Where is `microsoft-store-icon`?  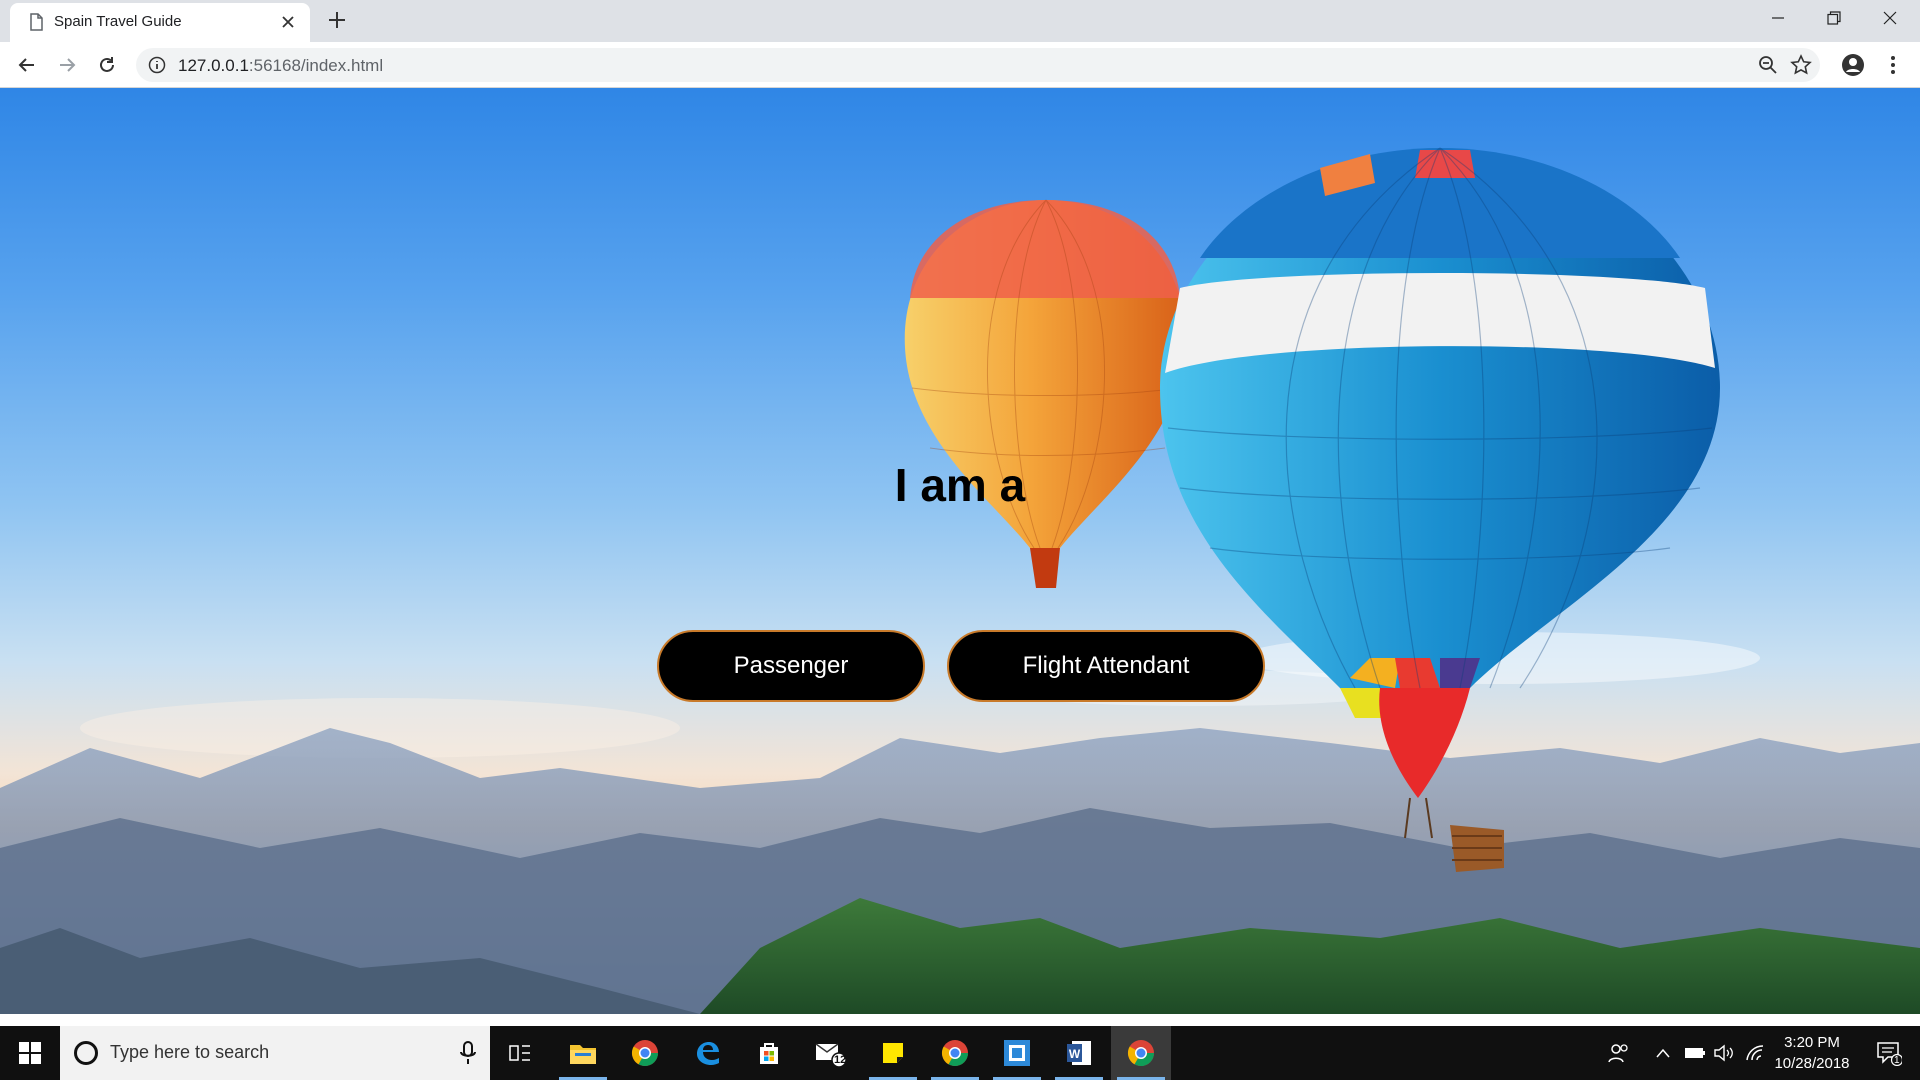 microsoft-store-icon is located at coordinates (769, 1053).